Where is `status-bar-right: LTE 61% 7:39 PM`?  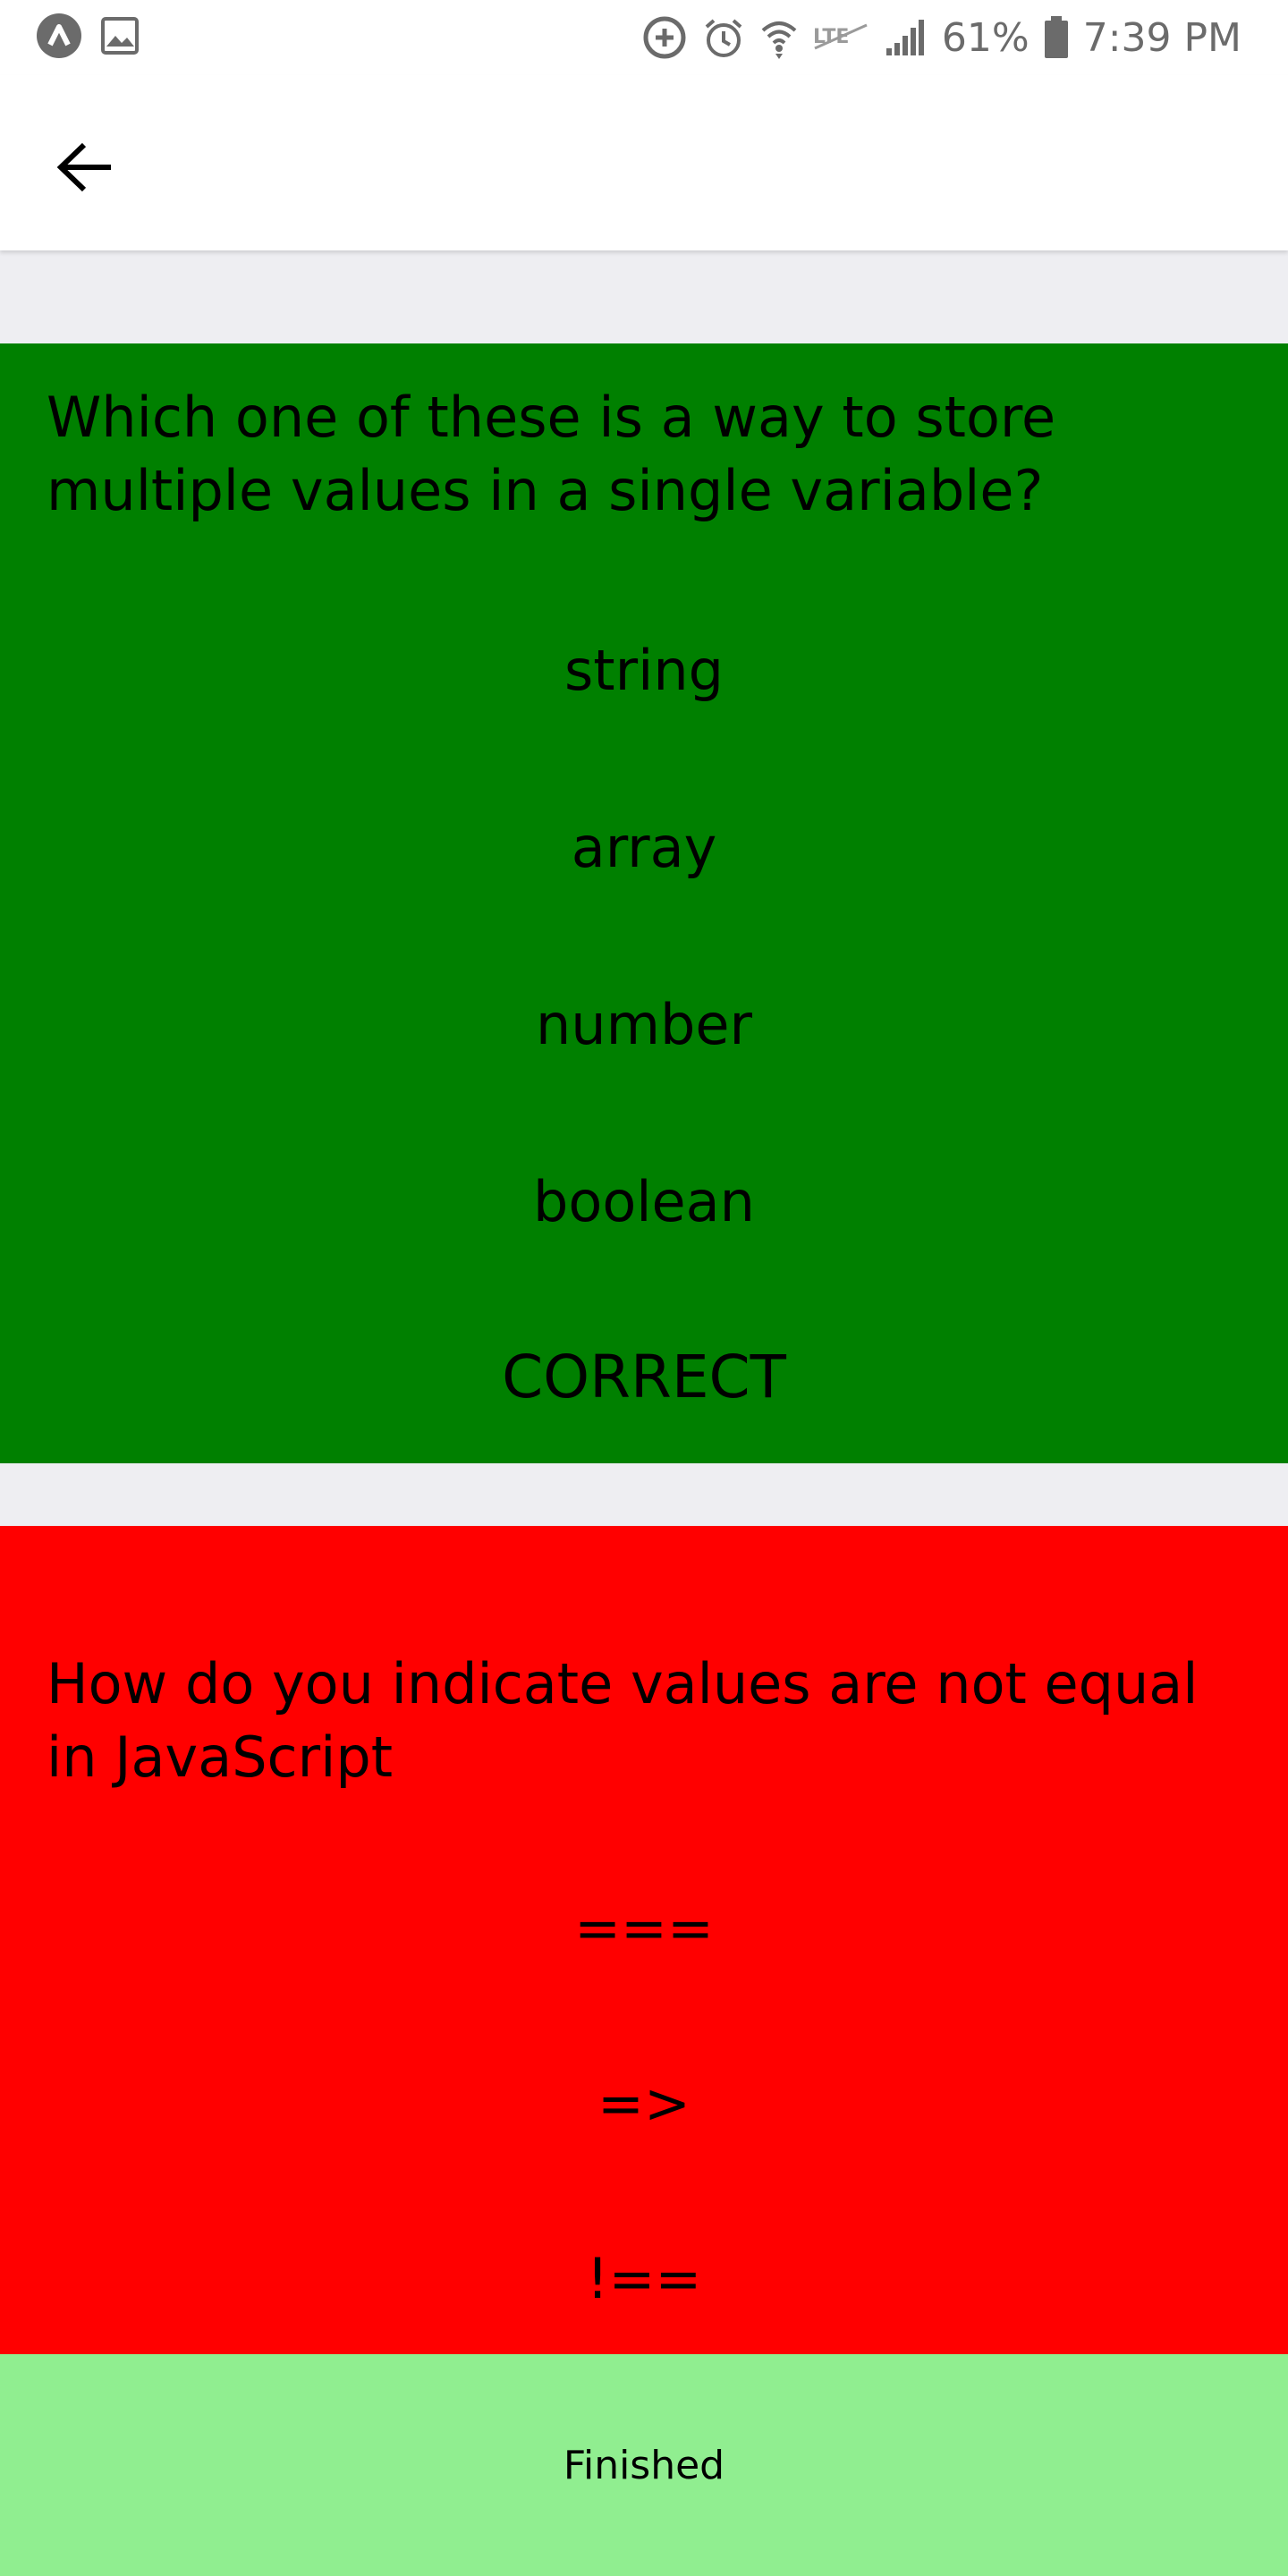
status-bar-right: LTE 61% 7:39 PM is located at coordinates (941, 37).